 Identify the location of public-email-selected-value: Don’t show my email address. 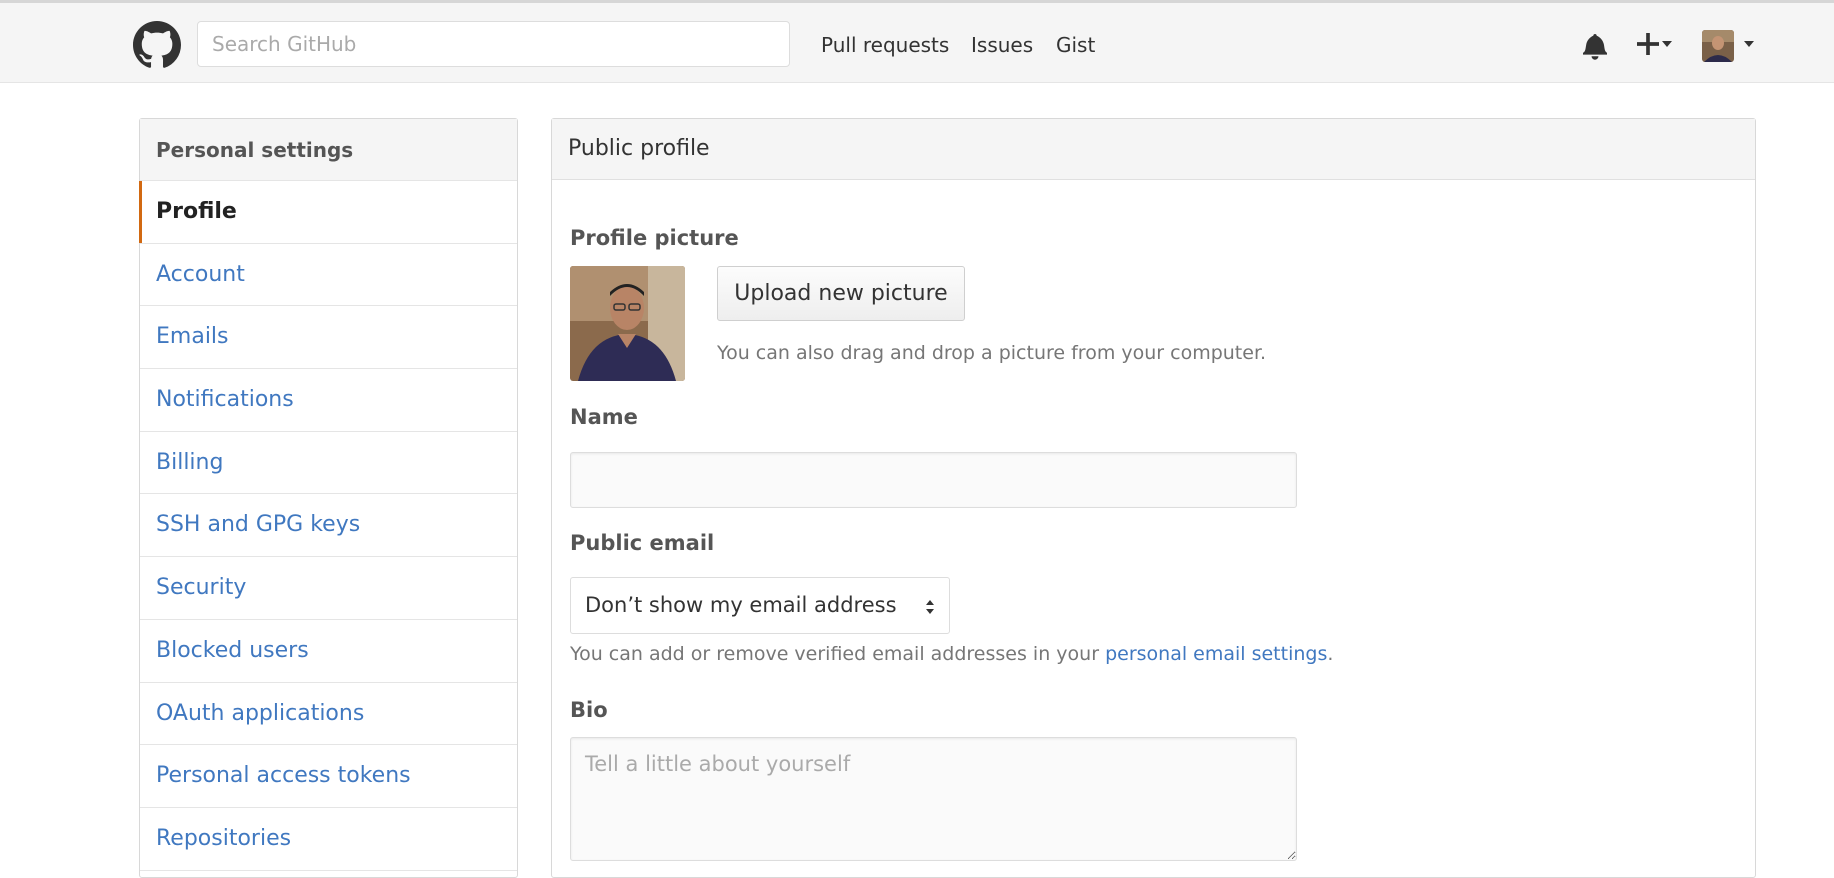
(741, 605).